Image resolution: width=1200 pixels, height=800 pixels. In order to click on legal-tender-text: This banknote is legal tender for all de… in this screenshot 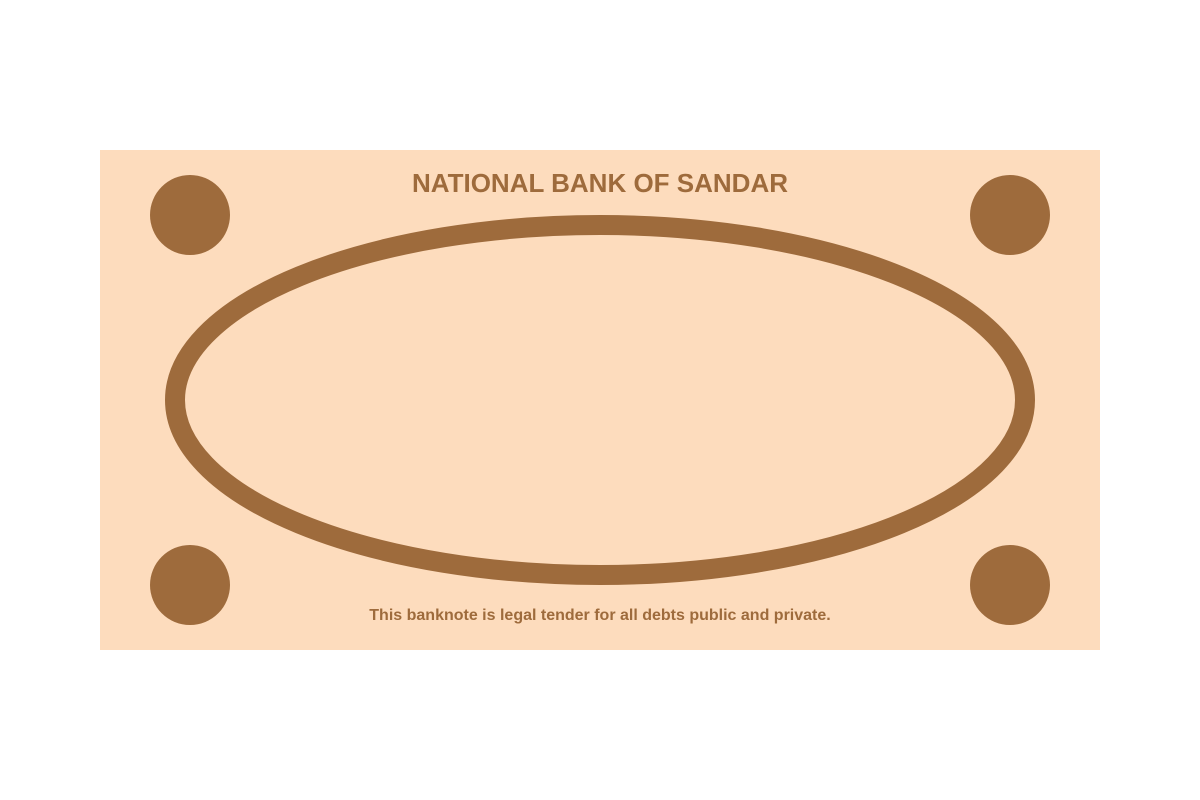, I will do `click(600, 615)`.